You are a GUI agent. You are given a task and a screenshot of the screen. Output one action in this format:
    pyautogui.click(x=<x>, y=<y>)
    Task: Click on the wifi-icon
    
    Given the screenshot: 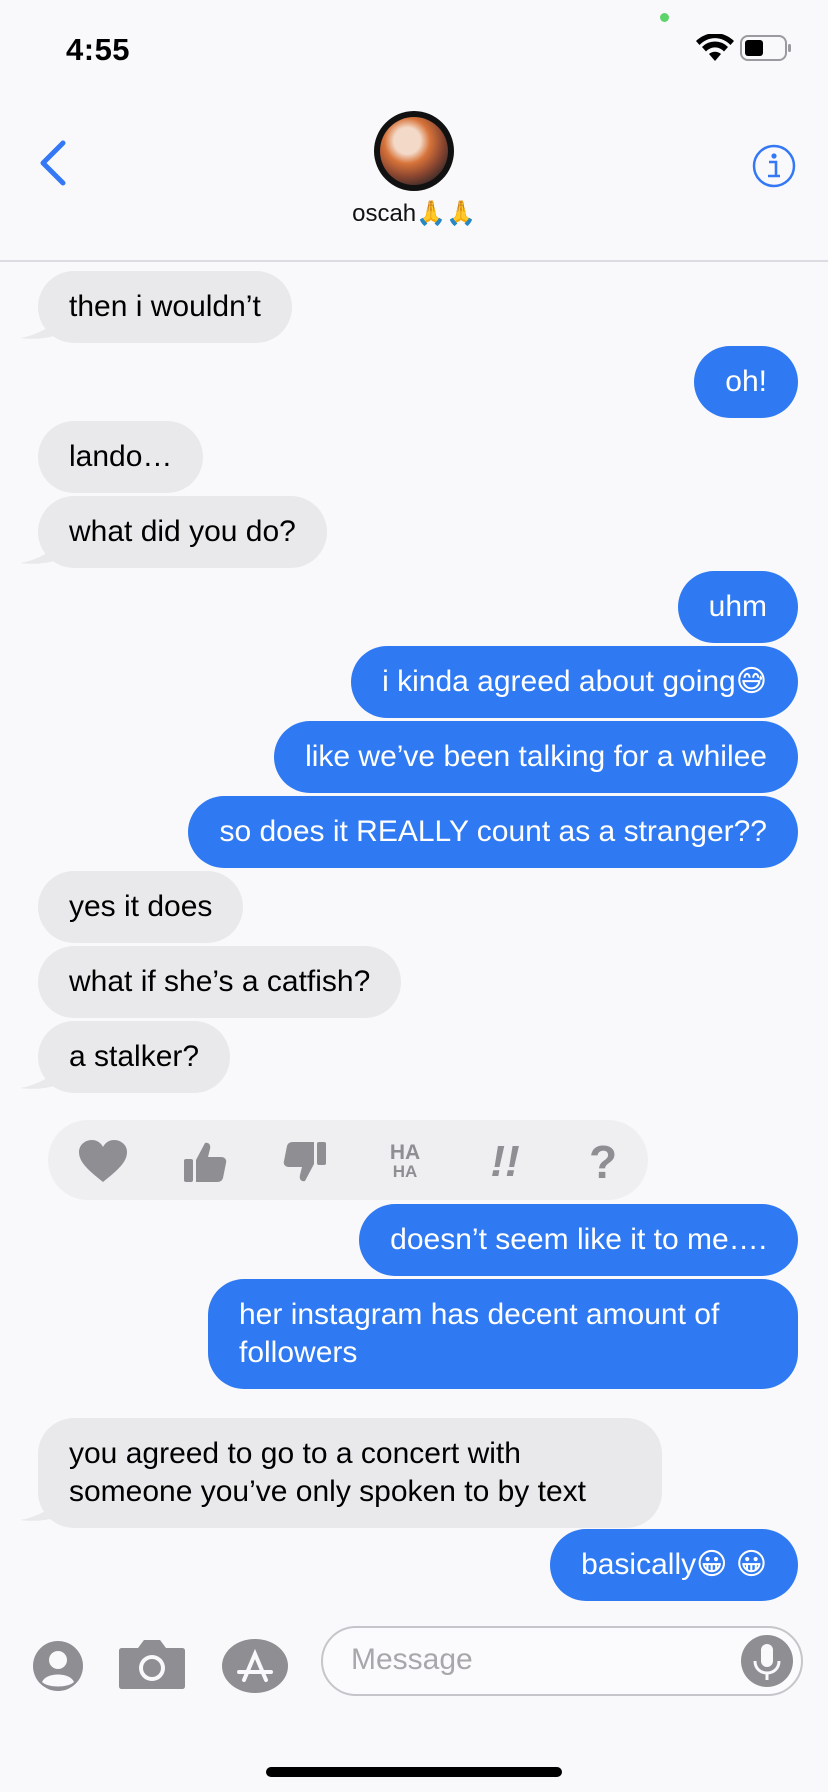 What is the action you would take?
    pyautogui.click(x=715, y=47)
    